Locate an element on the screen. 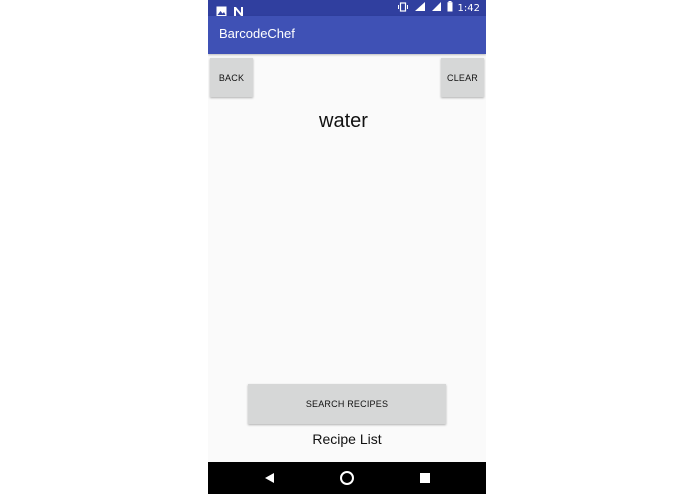  recents-icon is located at coordinates (425, 478).